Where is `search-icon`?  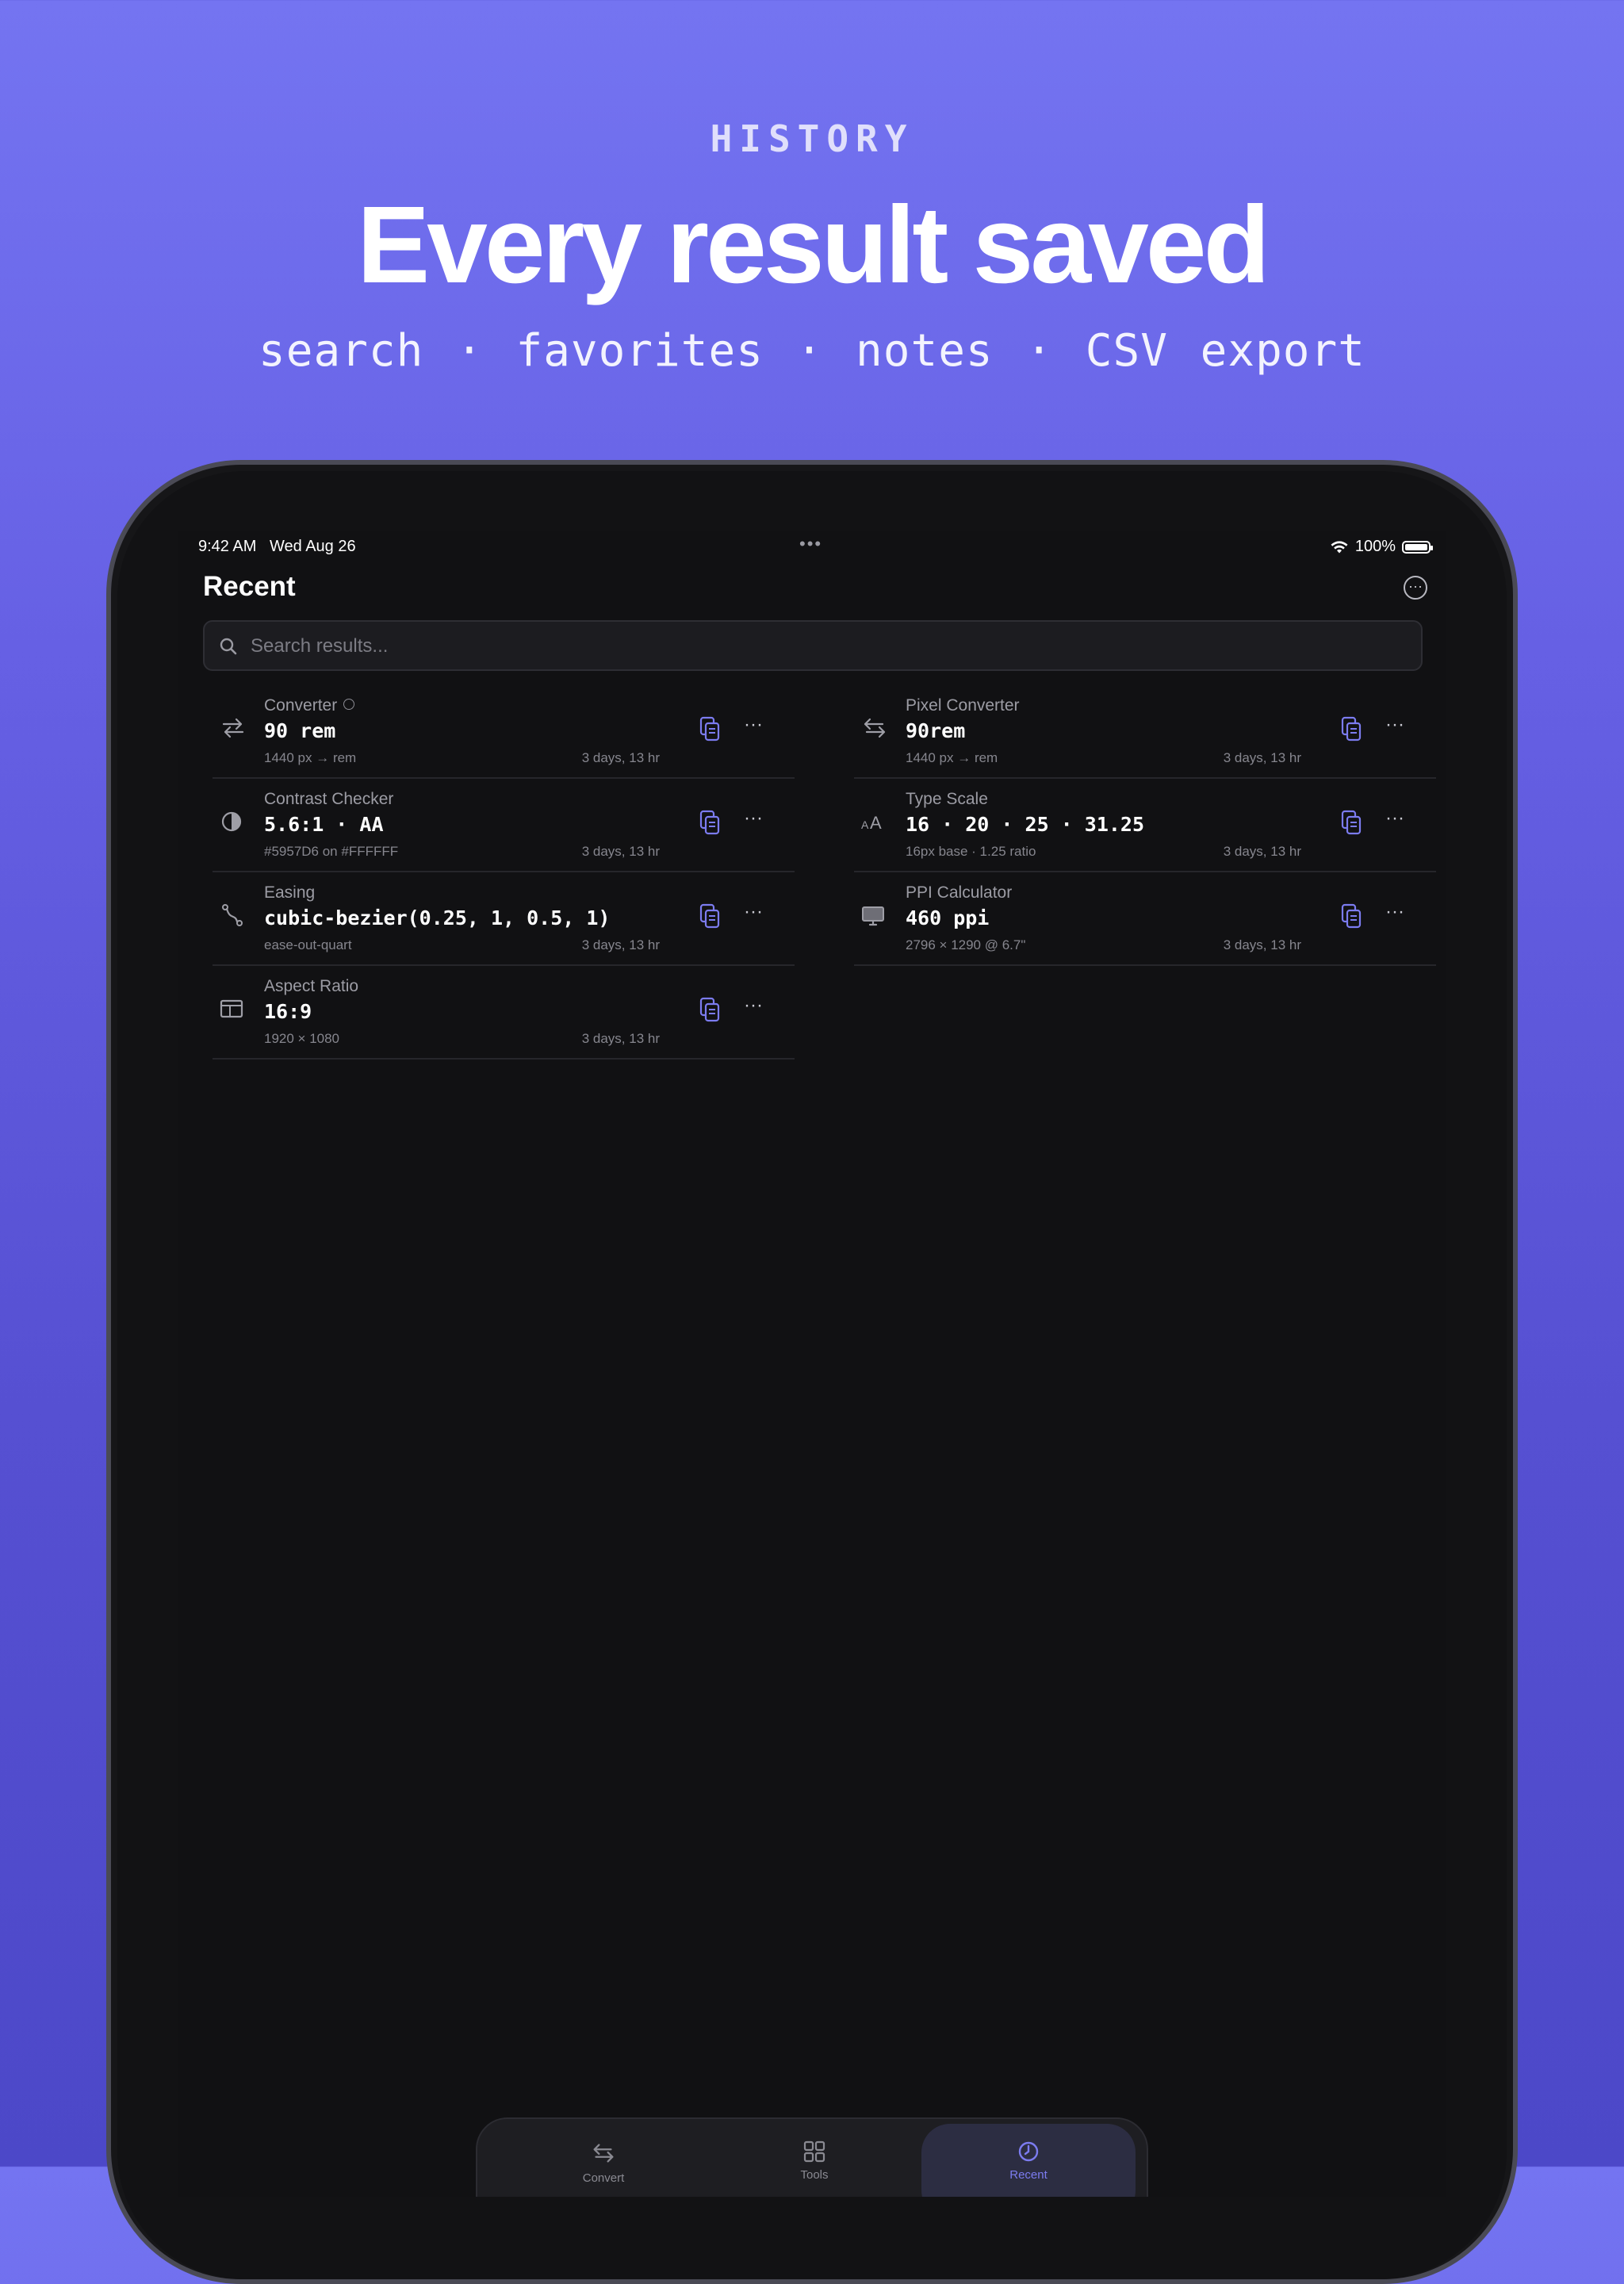 search-icon is located at coordinates (228, 646).